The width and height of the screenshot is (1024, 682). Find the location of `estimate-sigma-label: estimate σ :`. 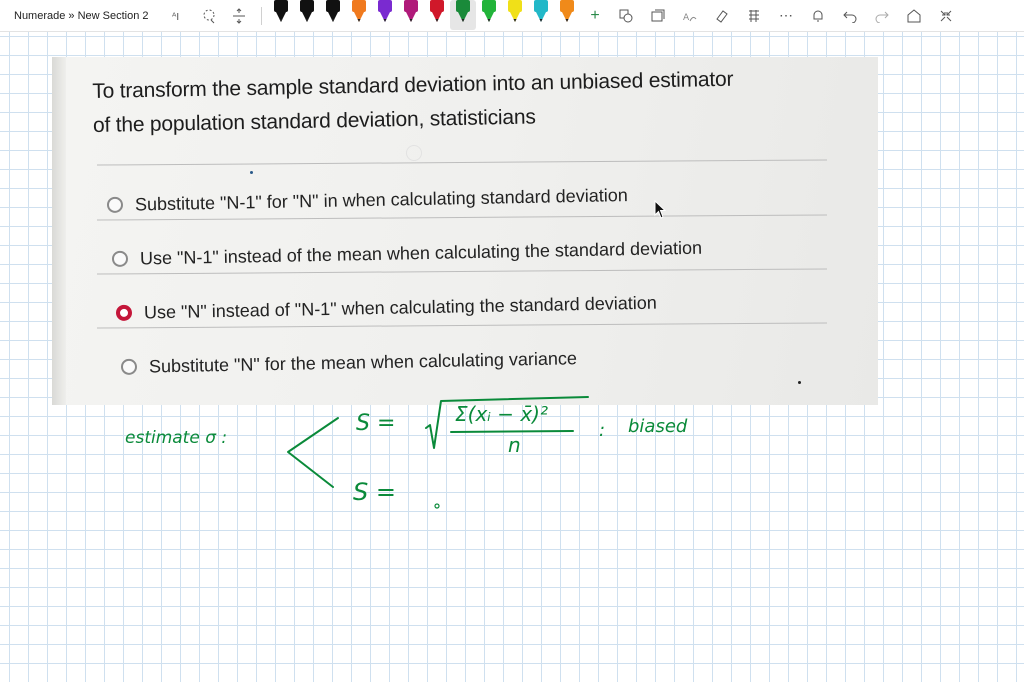

estimate-sigma-label: estimate σ : is located at coordinates (176, 438).